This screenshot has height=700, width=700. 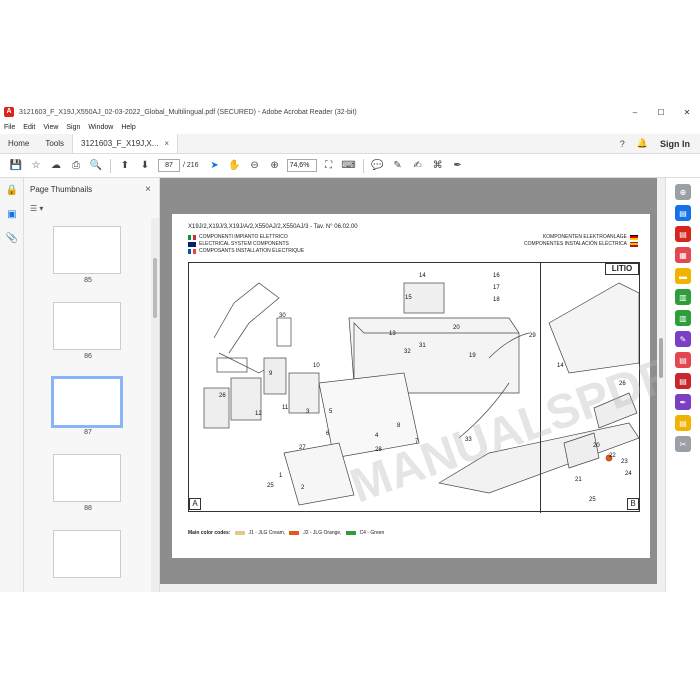 What do you see at coordinates (29, 127) in the screenshot?
I see `menu-edit: Edit` at bounding box center [29, 127].